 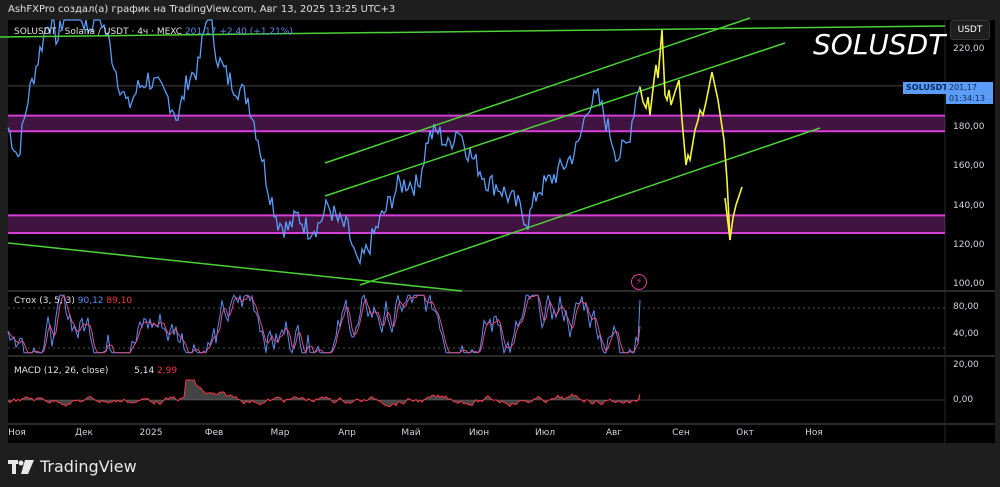 What do you see at coordinates (963, 400) in the screenshot?
I see `macd-axis-label: 0,00` at bounding box center [963, 400].